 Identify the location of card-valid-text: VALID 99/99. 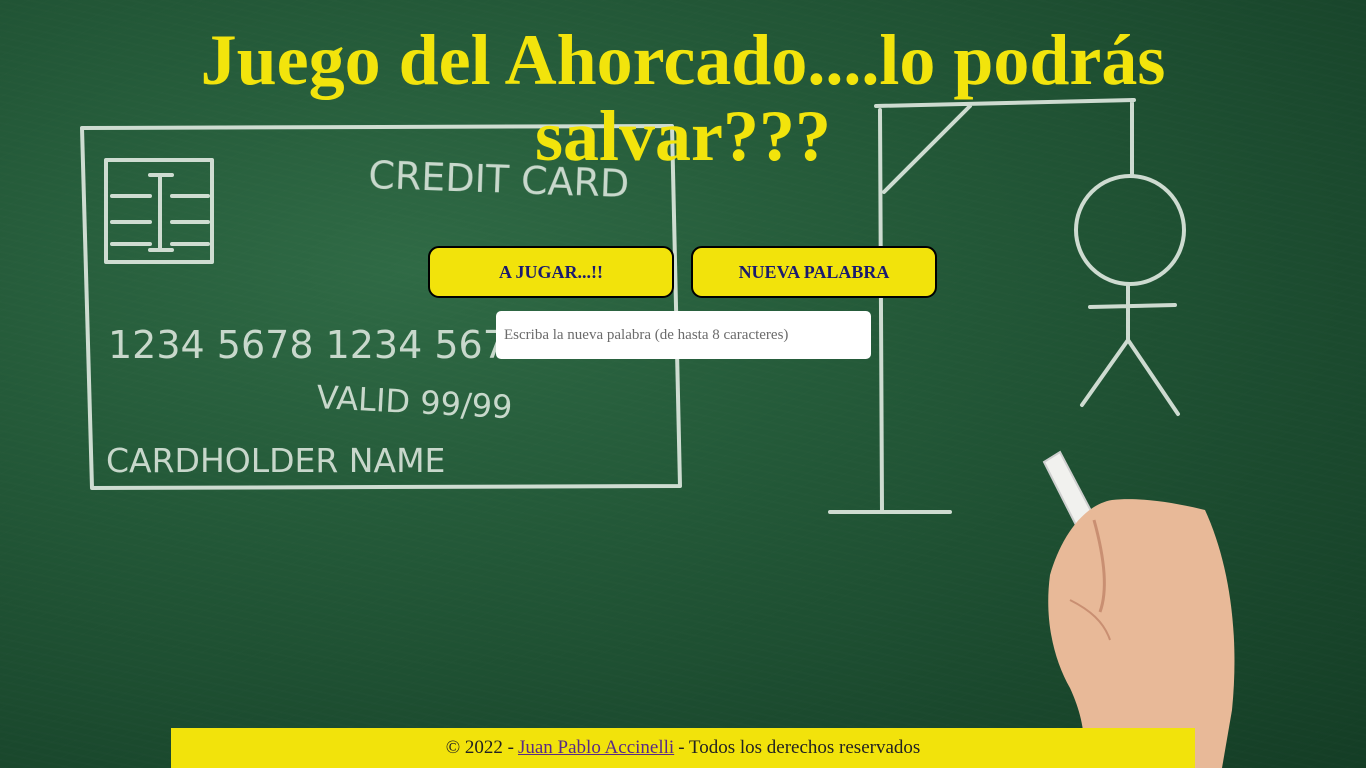
(415, 402).